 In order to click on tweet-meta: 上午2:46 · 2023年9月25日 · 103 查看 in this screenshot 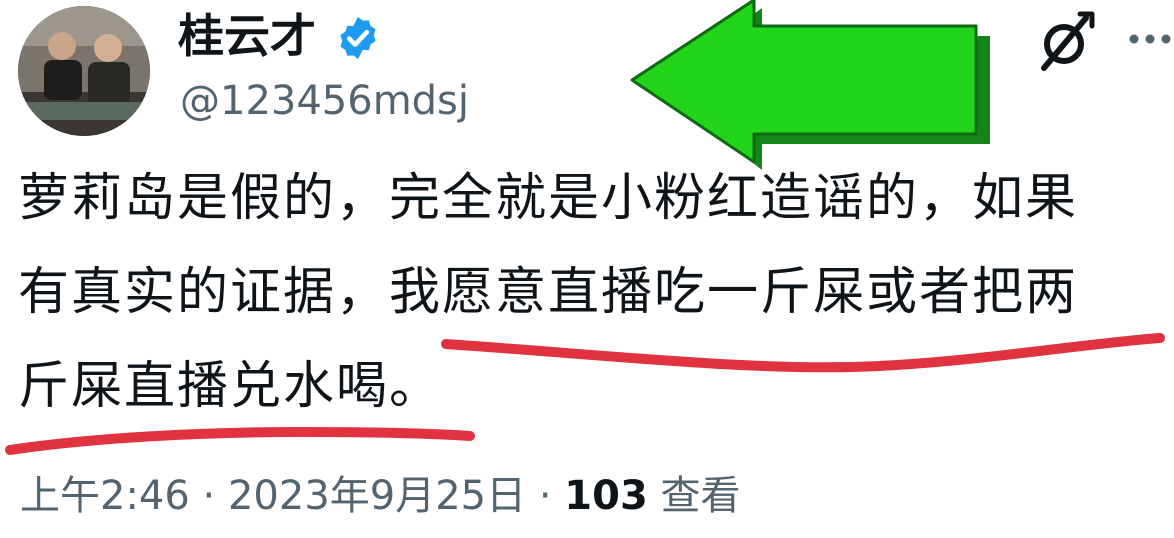, I will do `click(380, 496)`.